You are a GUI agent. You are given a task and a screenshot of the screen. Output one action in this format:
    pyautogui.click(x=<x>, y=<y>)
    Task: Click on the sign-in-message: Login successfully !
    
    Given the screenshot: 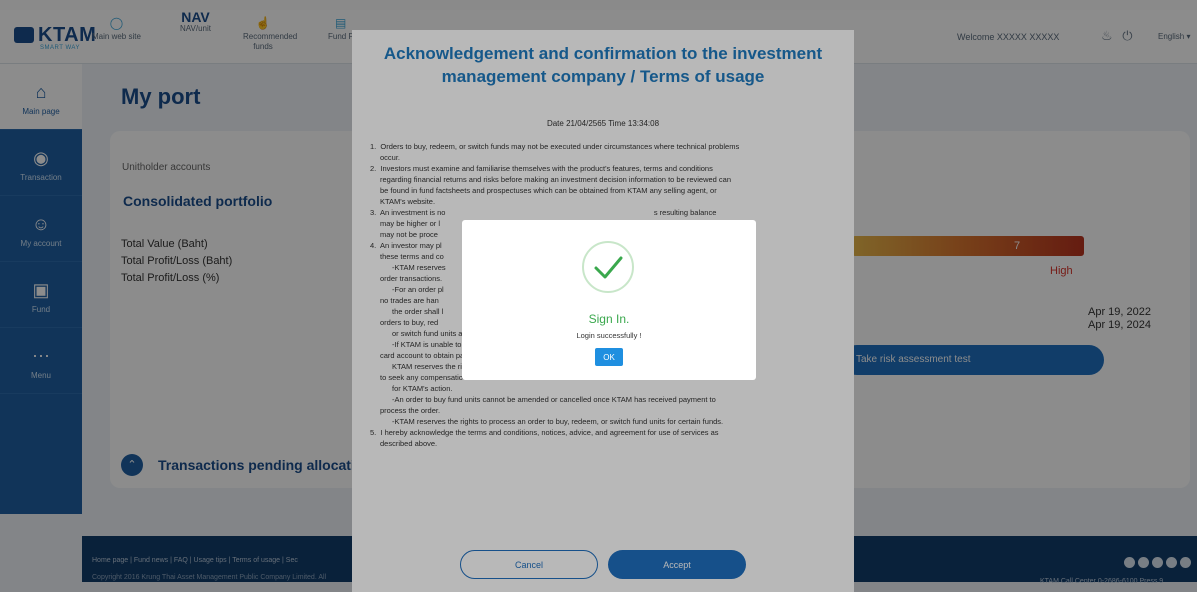 What is the action you would take?
    pyautogui.click(x=609, y=335)
    